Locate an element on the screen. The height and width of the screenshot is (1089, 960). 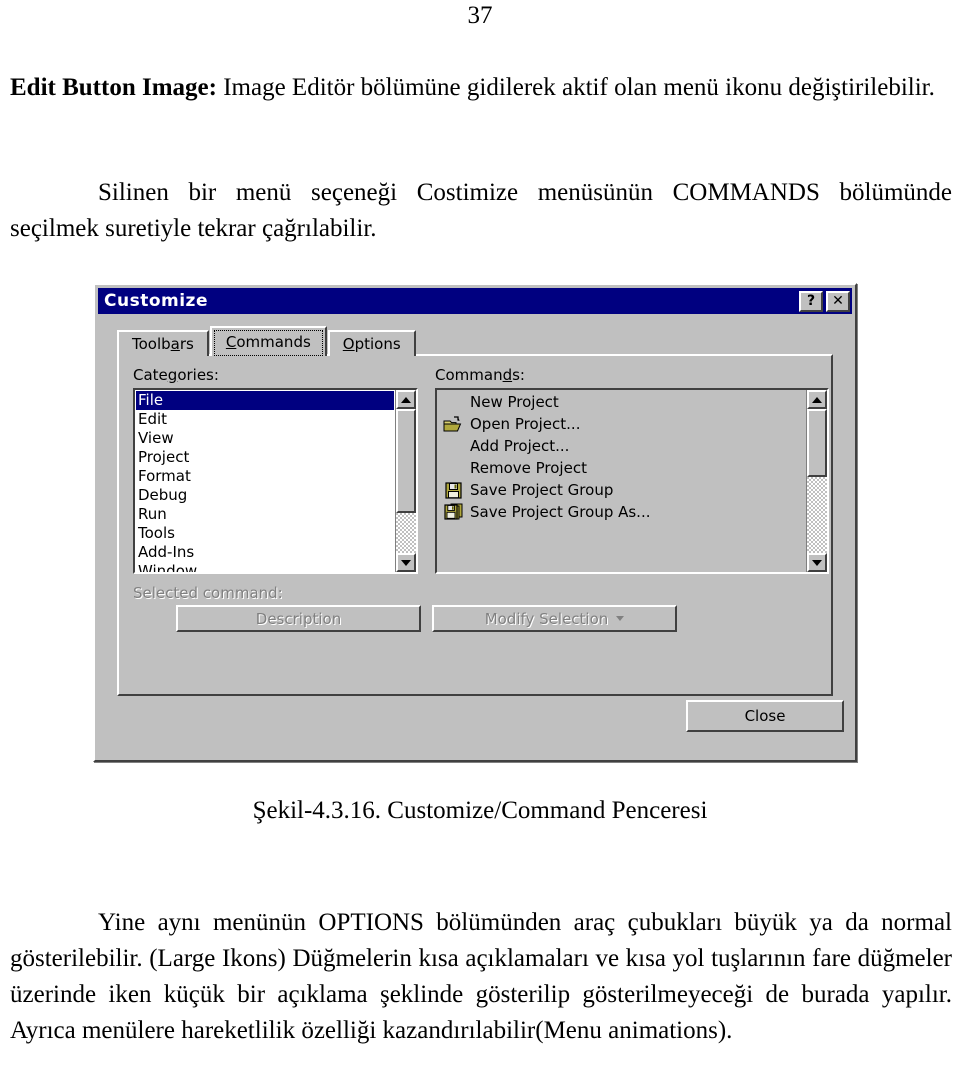
commands-scroll-thumb is located at coordinates (817, 443).